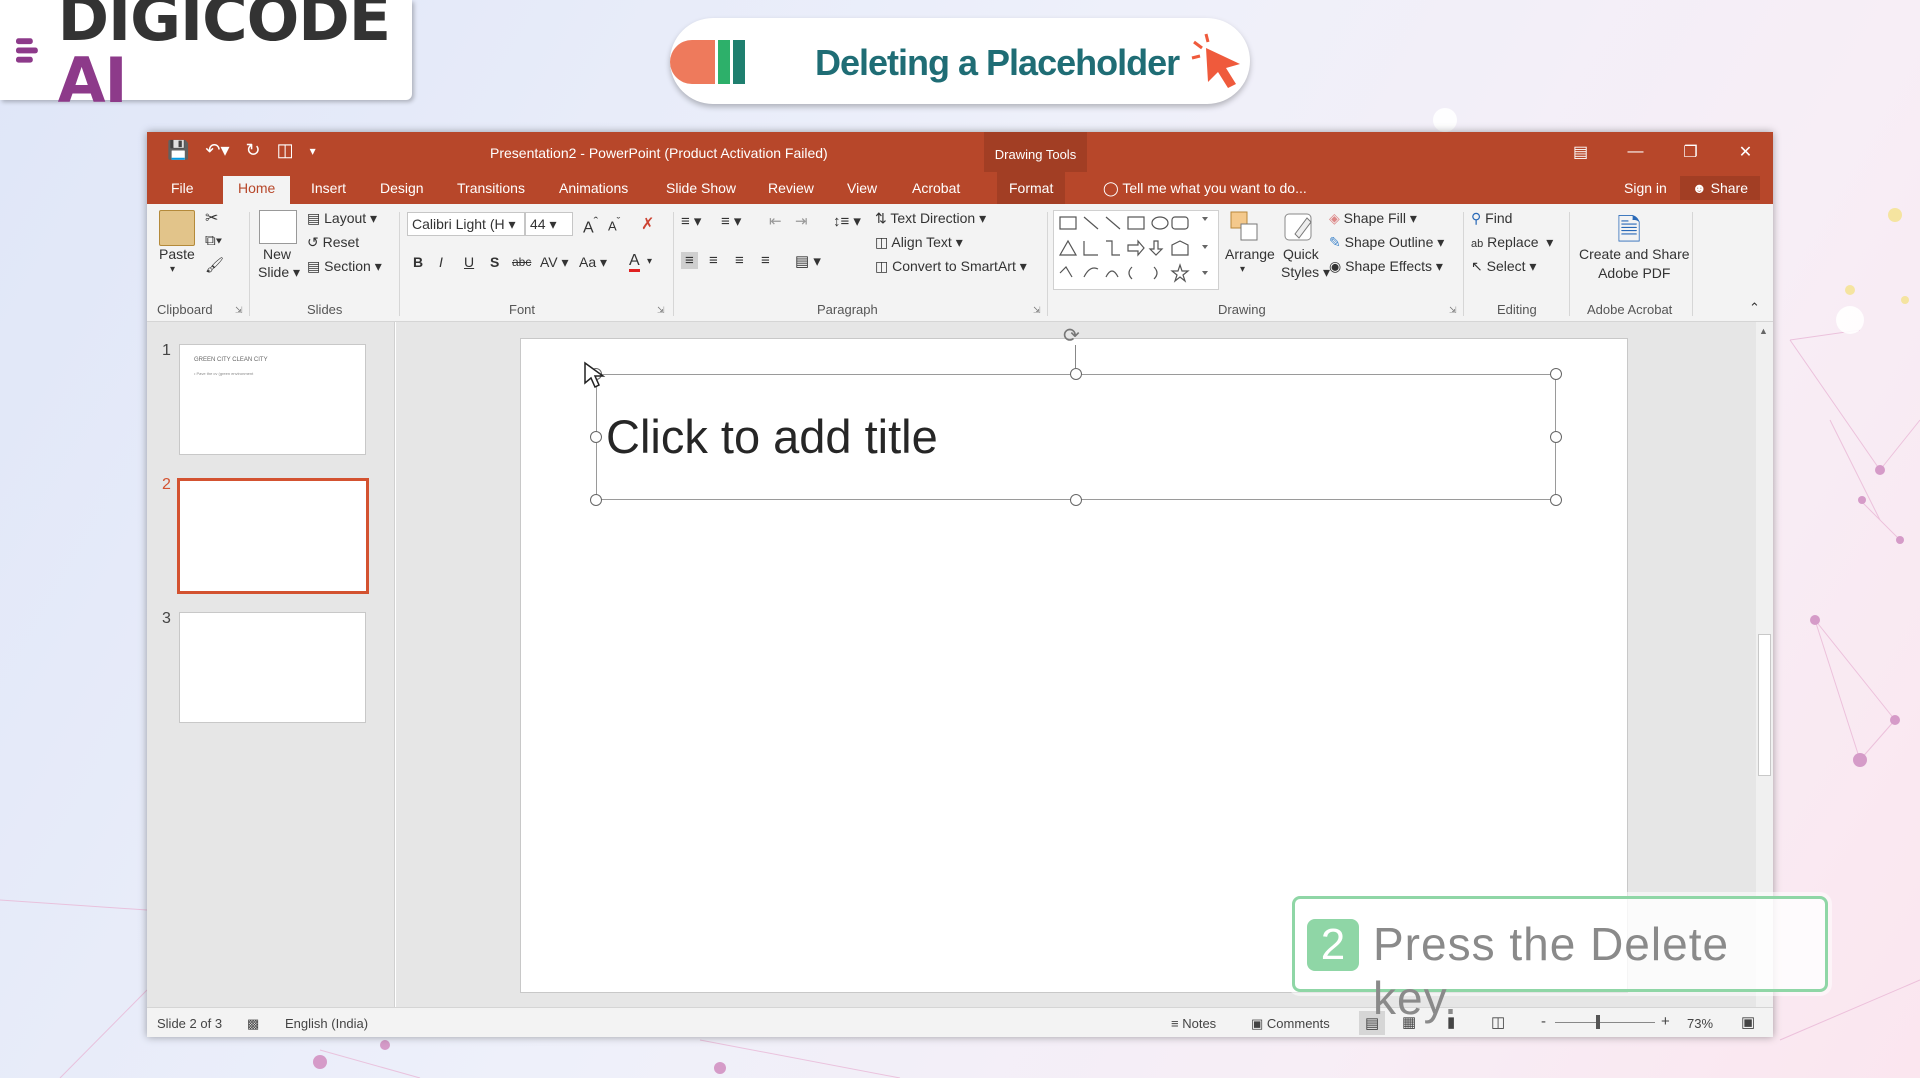 Image resolution: width=1920 pixels, height=1078 pixels. What do you see at coordinates (344, 266) in the screenshot?
I see `section-button: ▤ Section ▾` at bounding box center [344, 266].